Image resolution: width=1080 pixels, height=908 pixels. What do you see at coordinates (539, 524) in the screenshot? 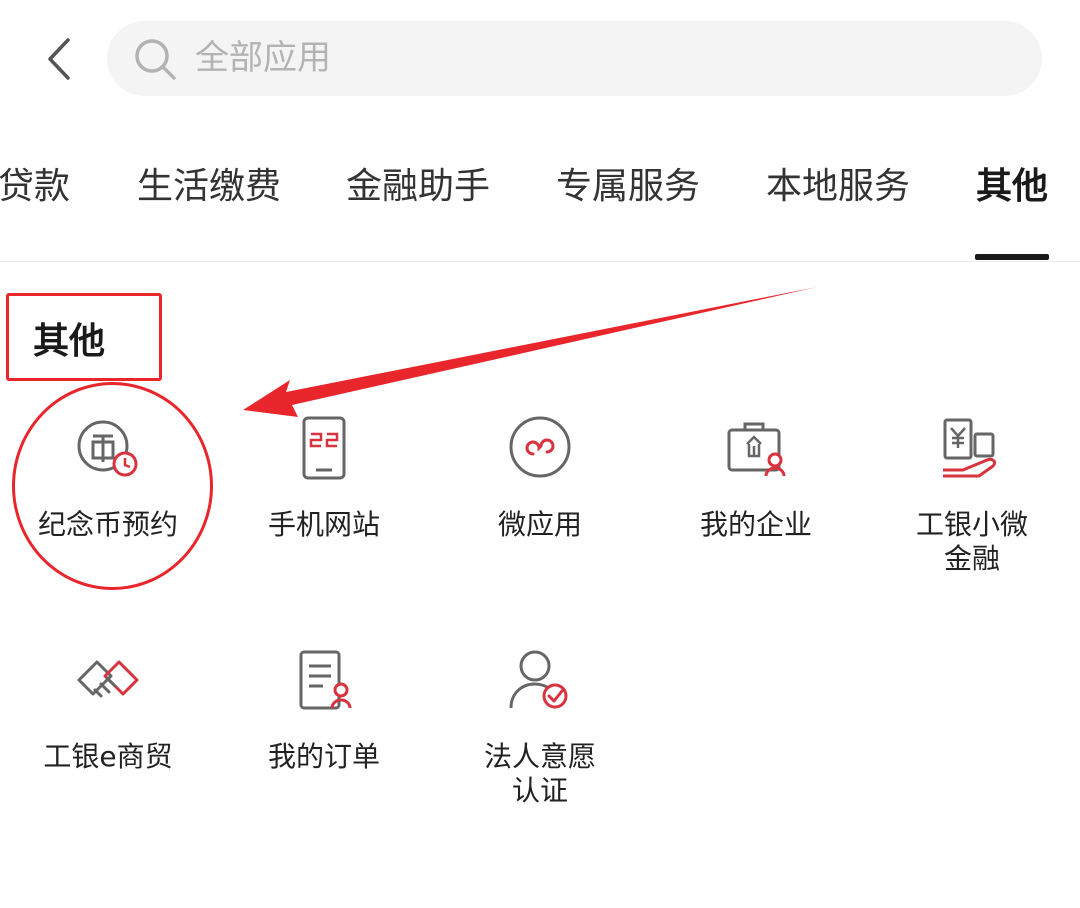
I see `app-label: 微应用` at bounding box center [539, 524].